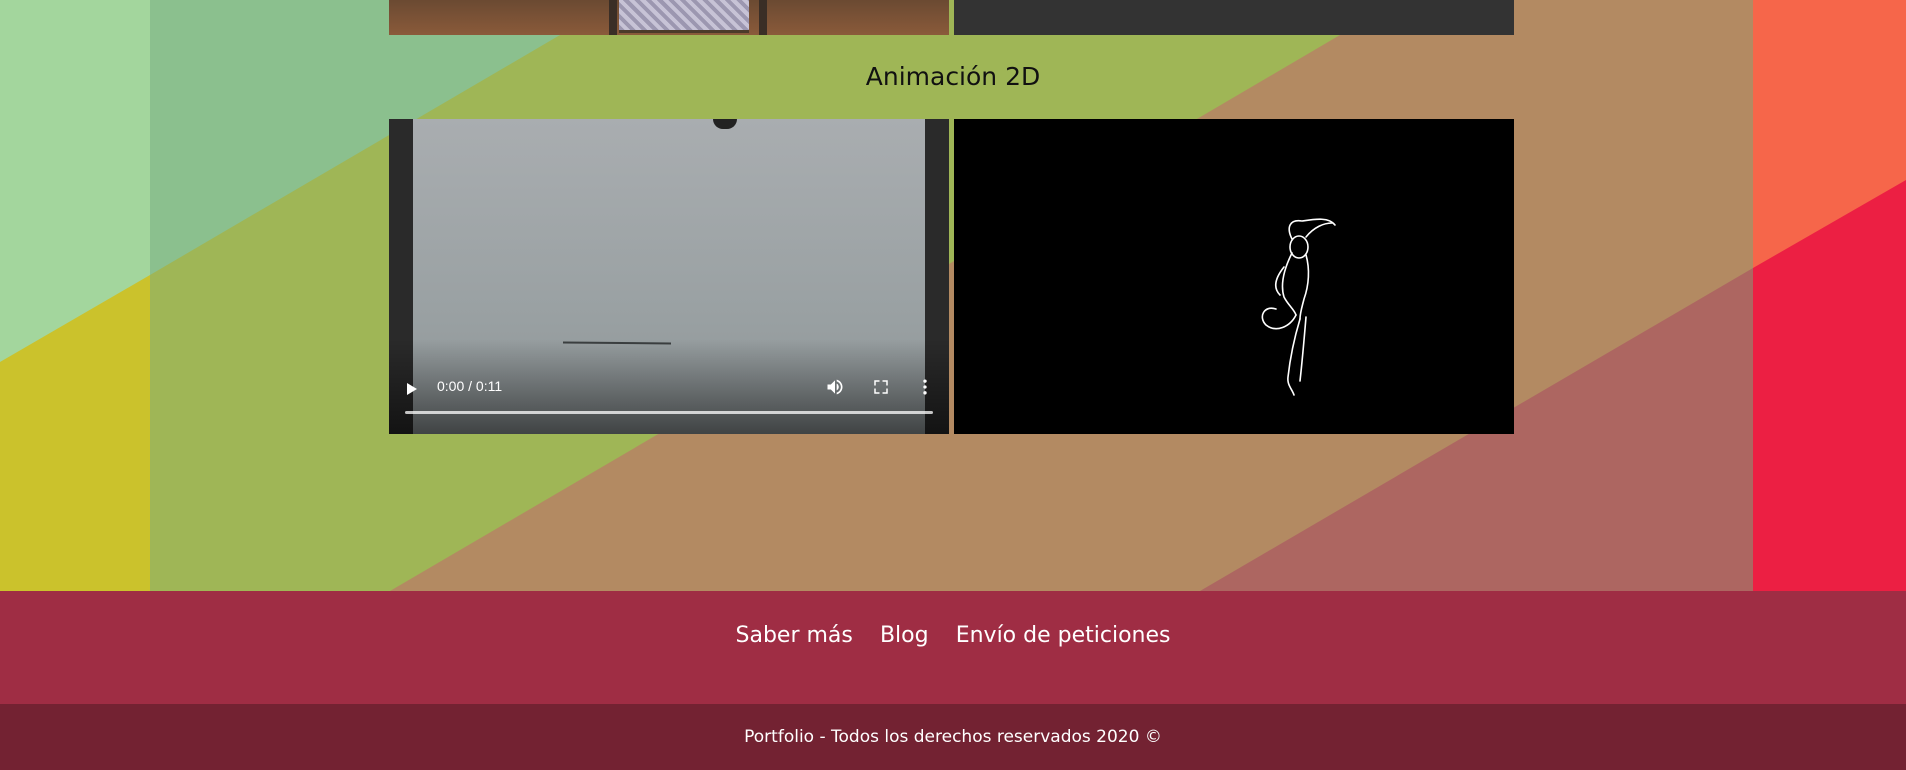 The height and width of the screenshot is (770, 1906). I want to click on fullscreen-icon, so click(881, 387).